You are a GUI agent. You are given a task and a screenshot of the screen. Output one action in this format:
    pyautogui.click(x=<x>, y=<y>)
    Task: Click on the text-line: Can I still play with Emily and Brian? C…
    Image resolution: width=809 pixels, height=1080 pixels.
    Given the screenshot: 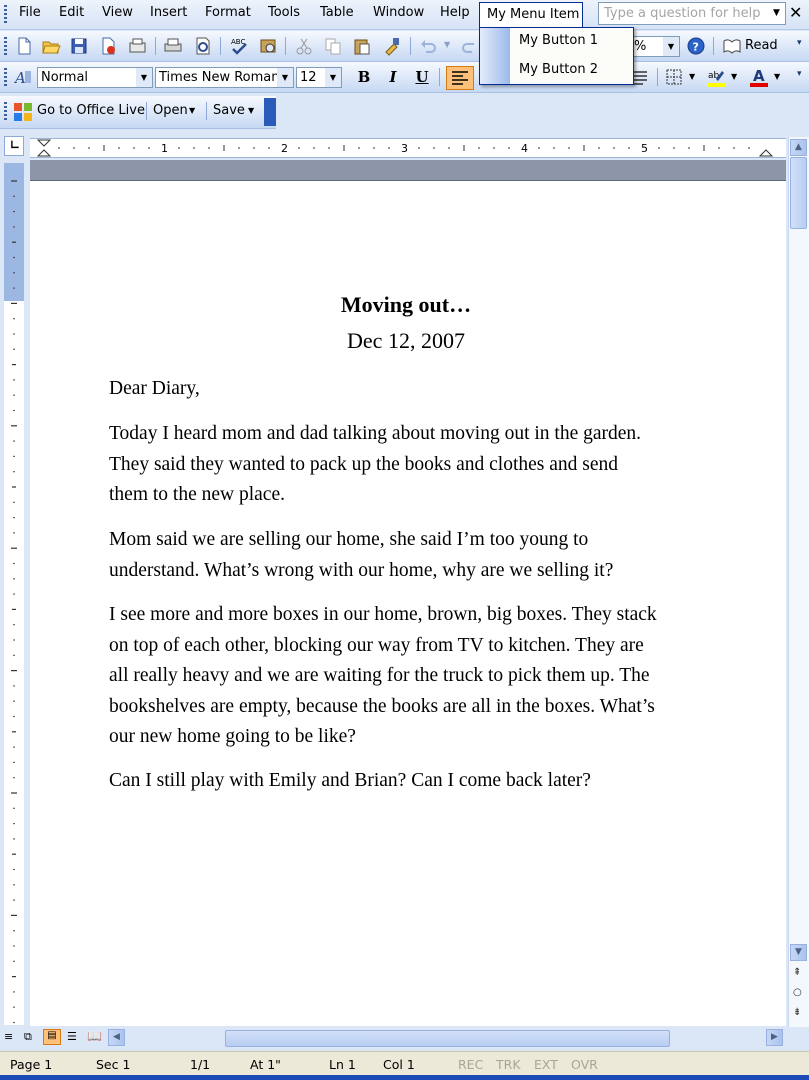 What is the action you would take?
    pyautogui.click(x=350, y=780)
    